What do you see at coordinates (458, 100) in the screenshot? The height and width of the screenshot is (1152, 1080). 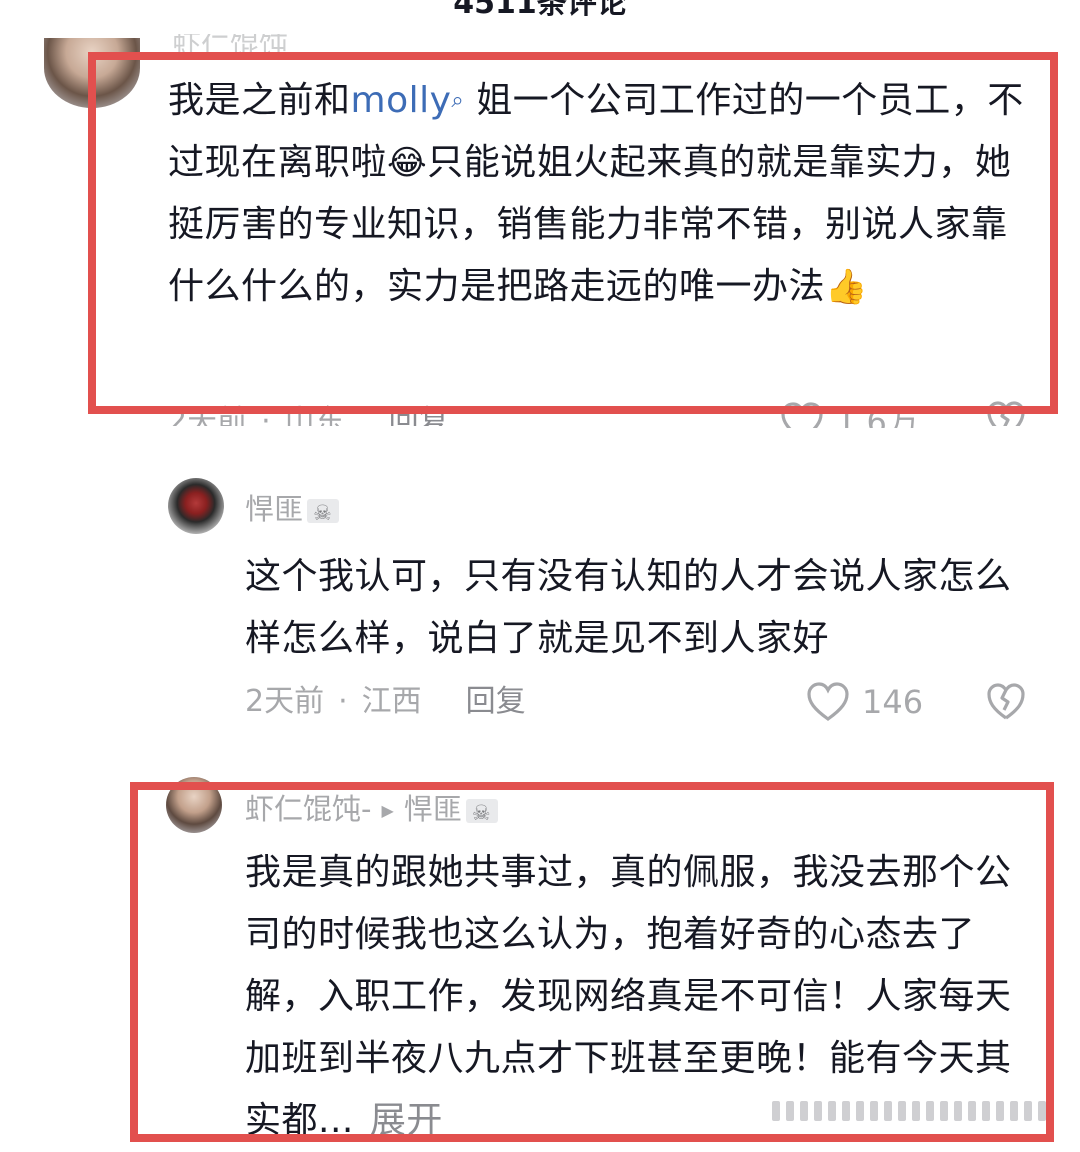 I see `search-icon: ⌕` at bounding box center [458, 100].